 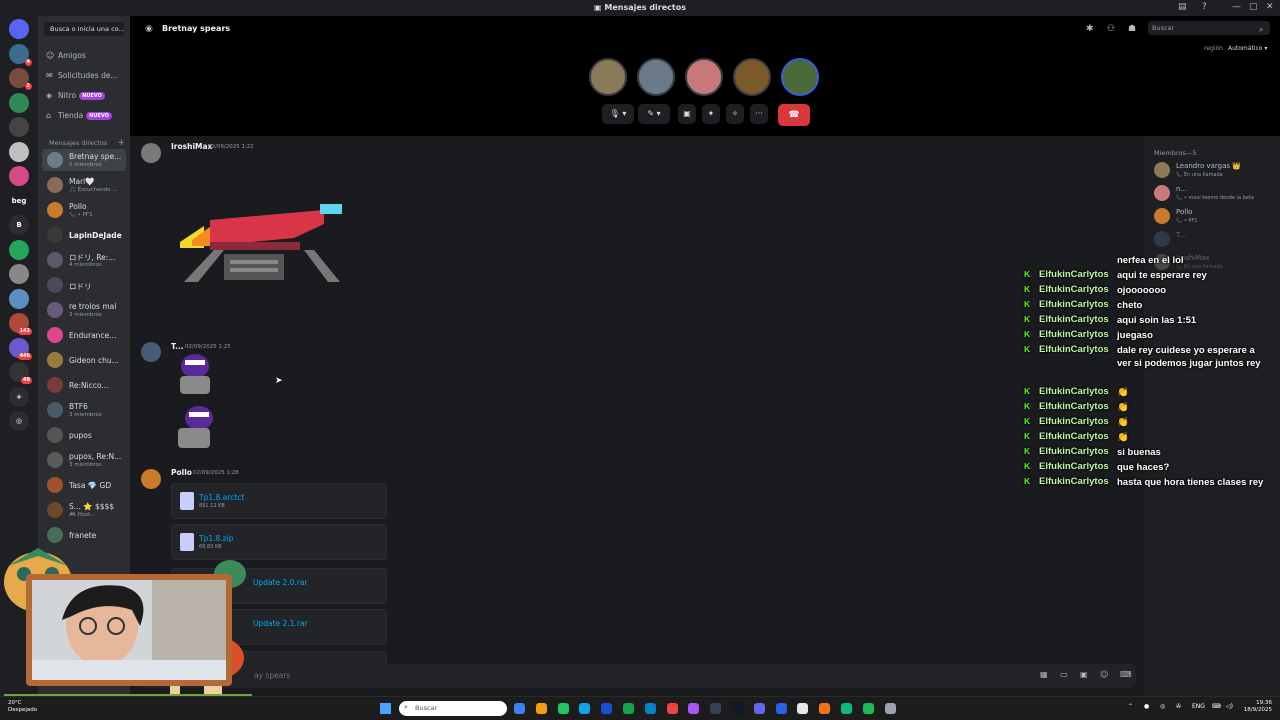 I want to click on nav-friends: ☺ Amigos, so click(x=86, y=58).